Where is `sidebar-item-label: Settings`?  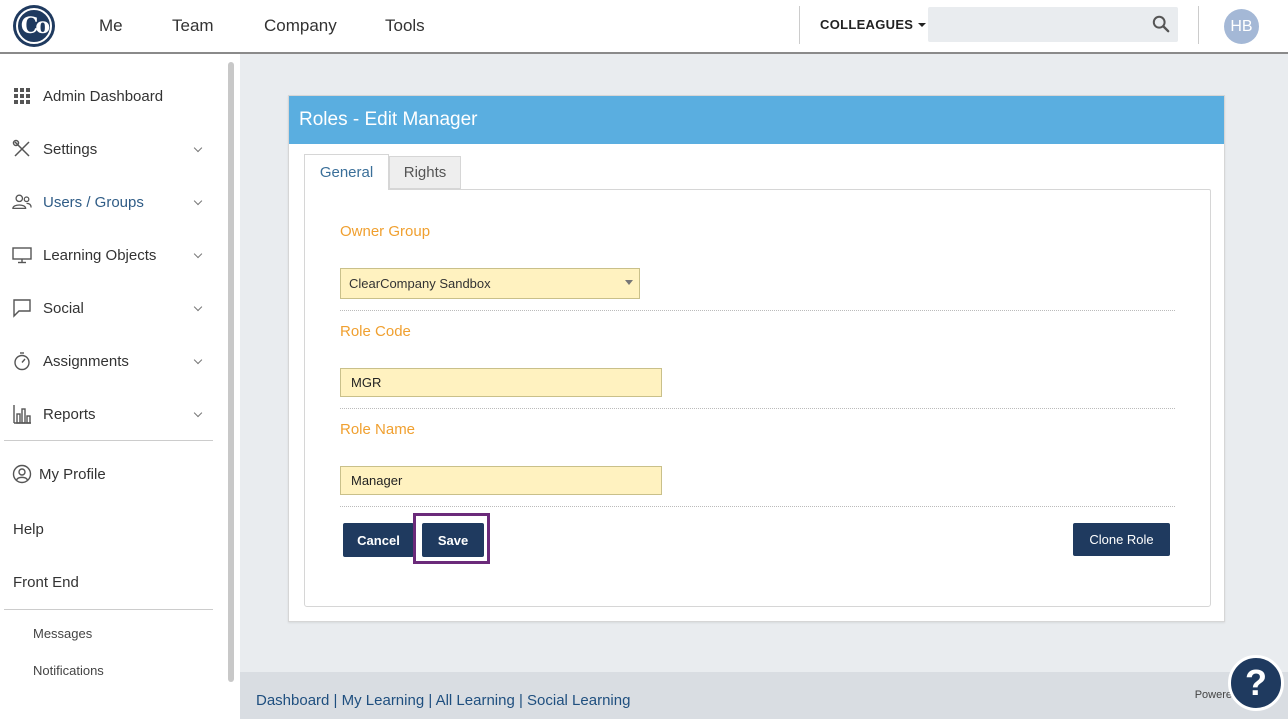 sidebar-item-label: Settings is located at coordinates (70, 149).